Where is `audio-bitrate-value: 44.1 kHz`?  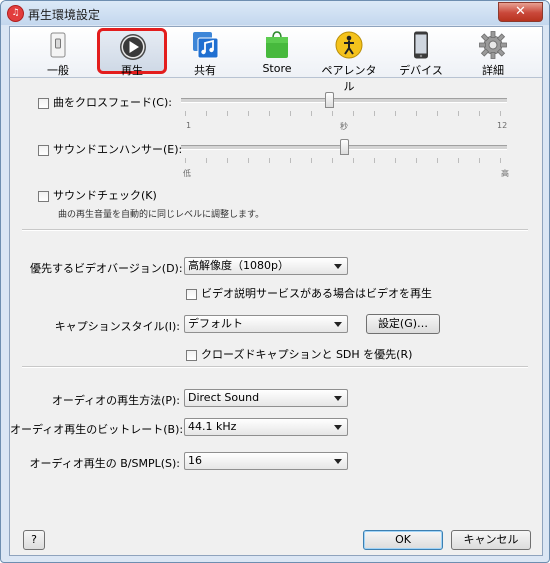 audio-bitrate-value: 44.1 kHz is located at coordinates (212, 426).